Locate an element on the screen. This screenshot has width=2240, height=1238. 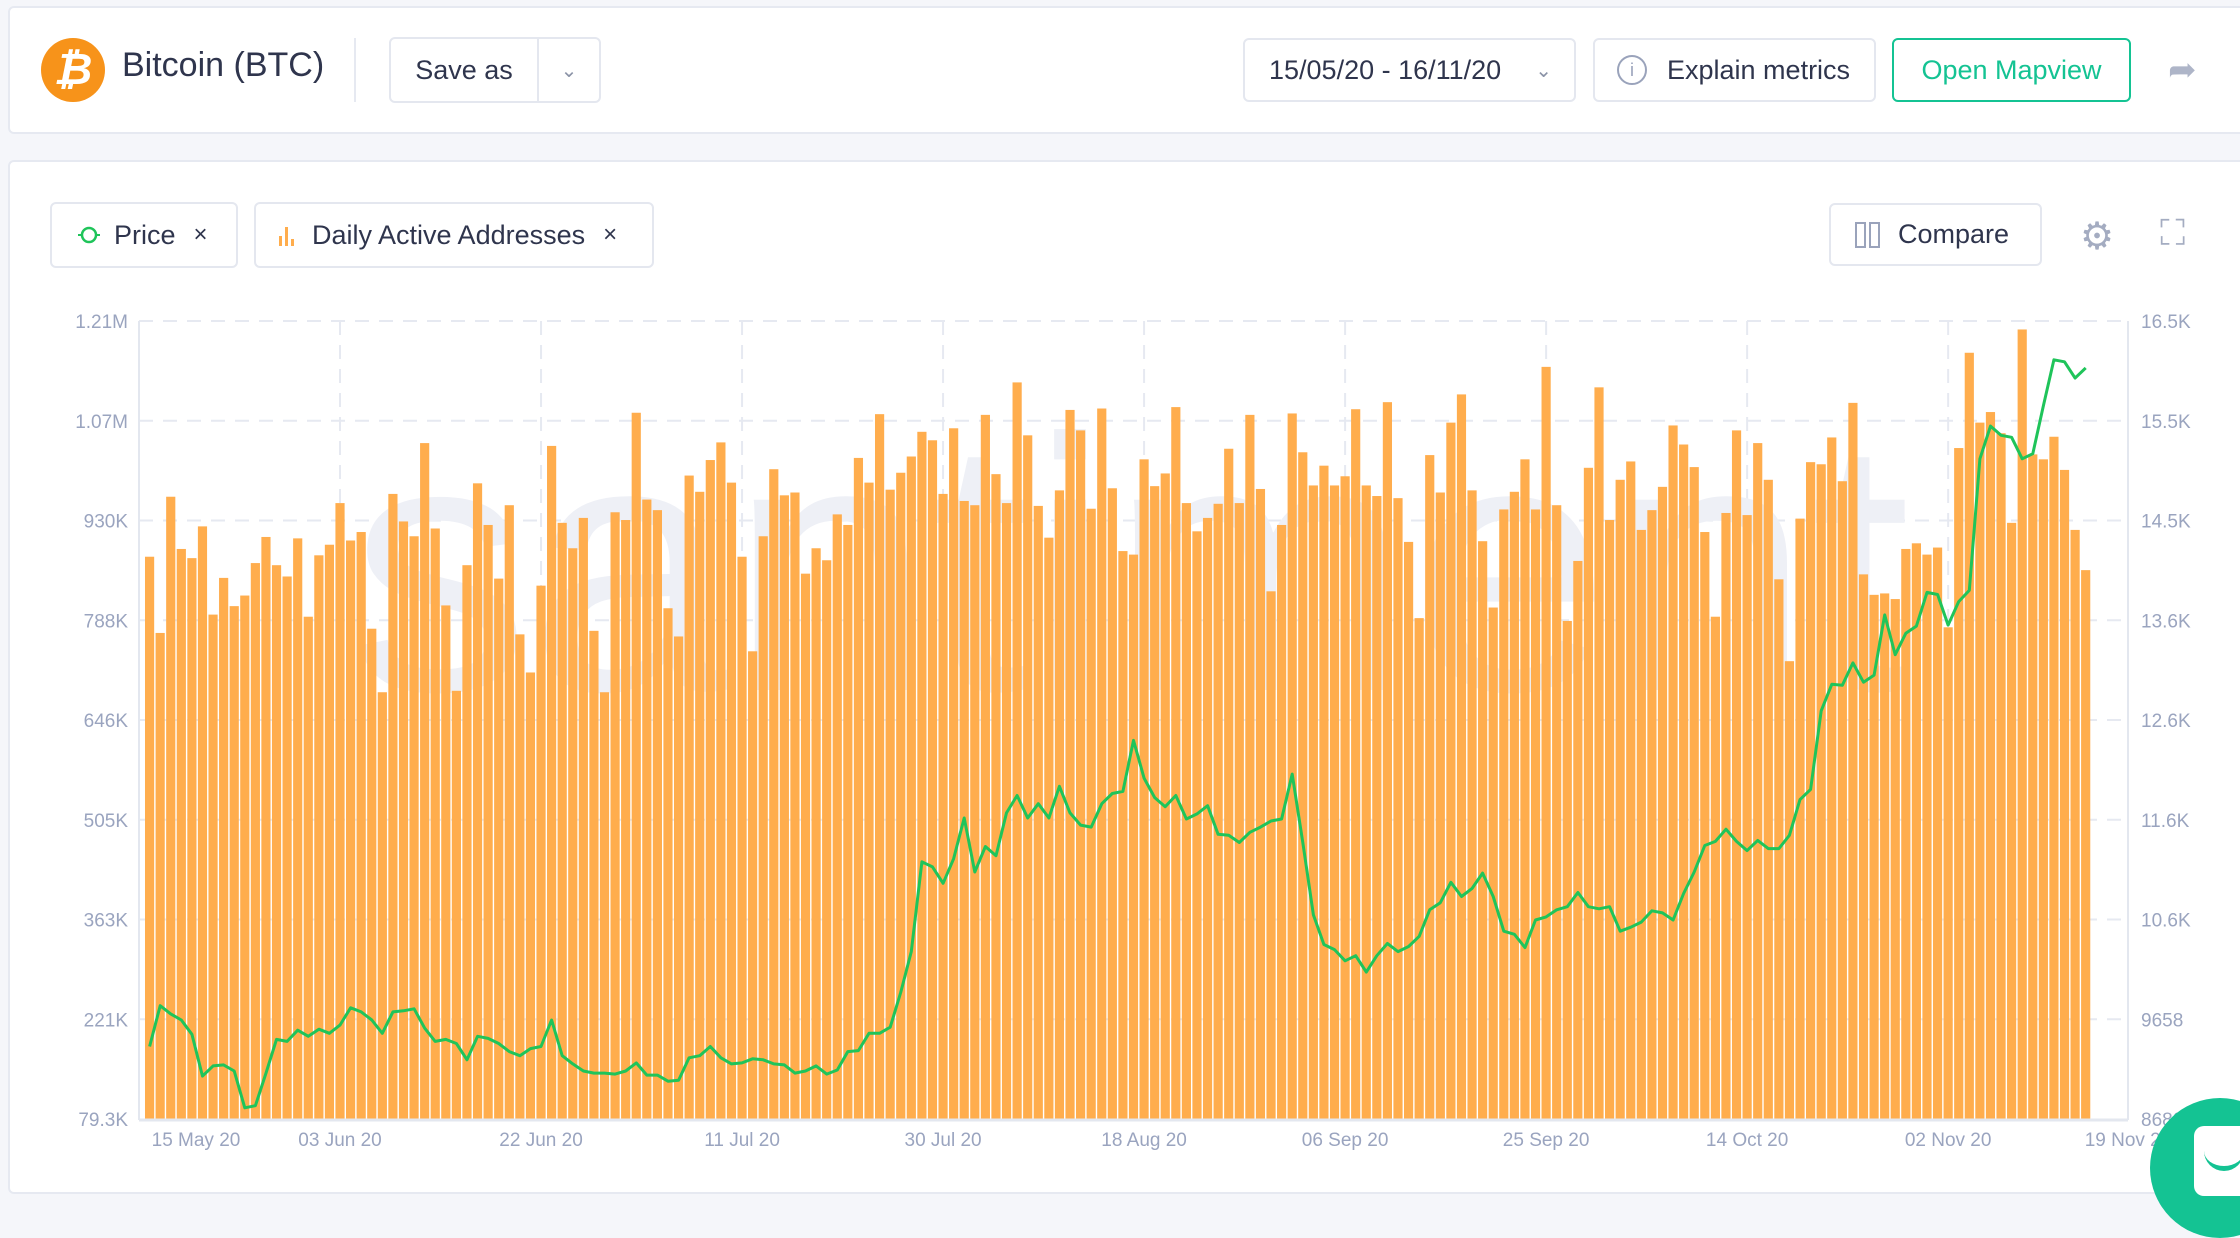
right-axis-tick-label: 13.6K is located at coordinates (2166, 621).